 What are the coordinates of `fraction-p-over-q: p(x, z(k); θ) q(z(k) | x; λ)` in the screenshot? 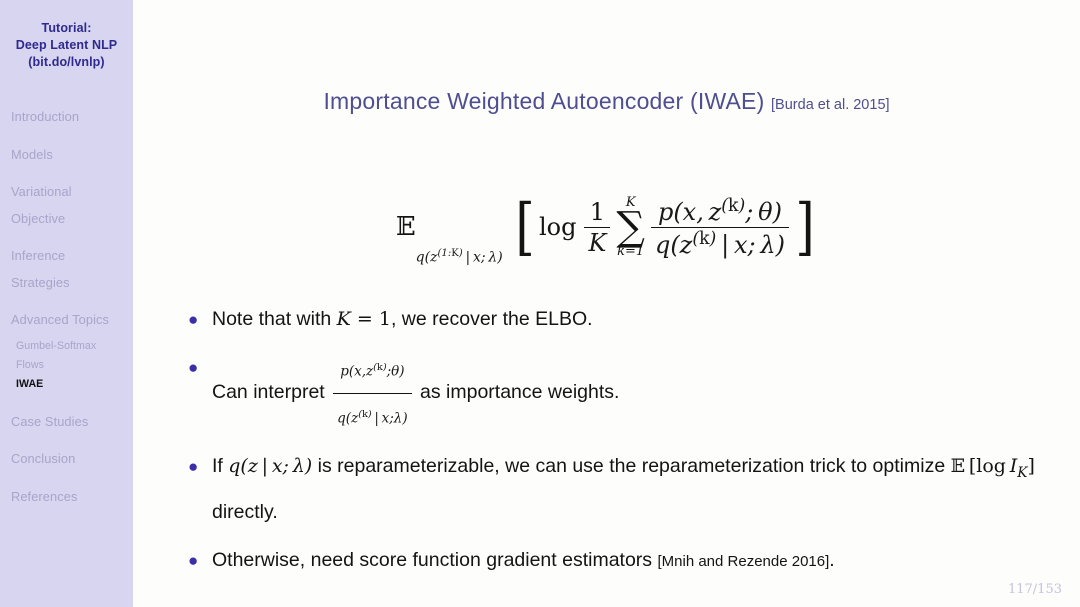 It's located at (719, 227).